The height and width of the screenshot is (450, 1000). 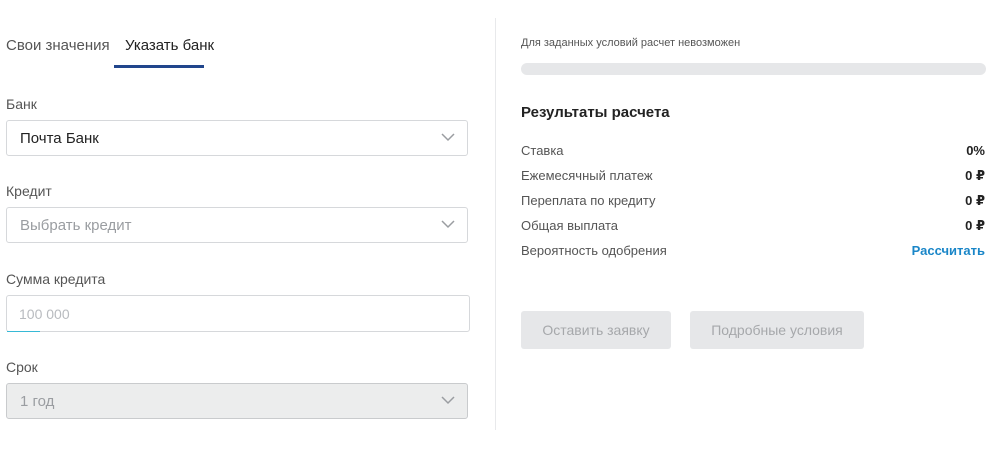 I want to click on amount-label: Сумма кредита, so click(x=56, y=279).